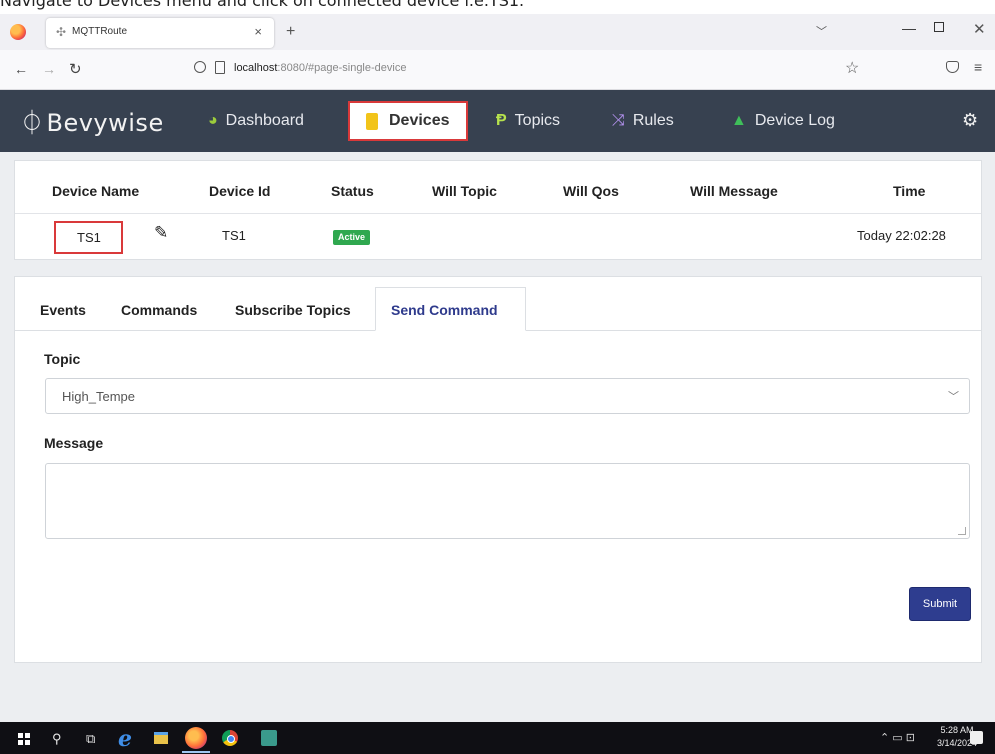  Describe the element at coordinates (105, 123) in the screenshot. I see `brand-name: Bevywise` at that location.